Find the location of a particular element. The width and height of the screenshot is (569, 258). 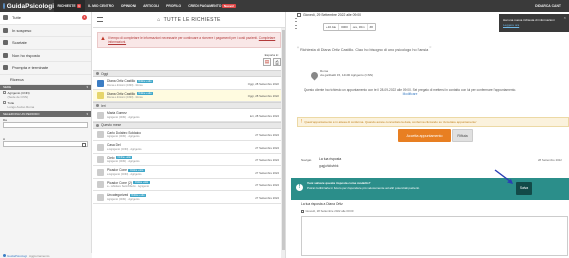

list-tools: Esporta in: ▤ ⎙ is located at coordinates (189, 61).